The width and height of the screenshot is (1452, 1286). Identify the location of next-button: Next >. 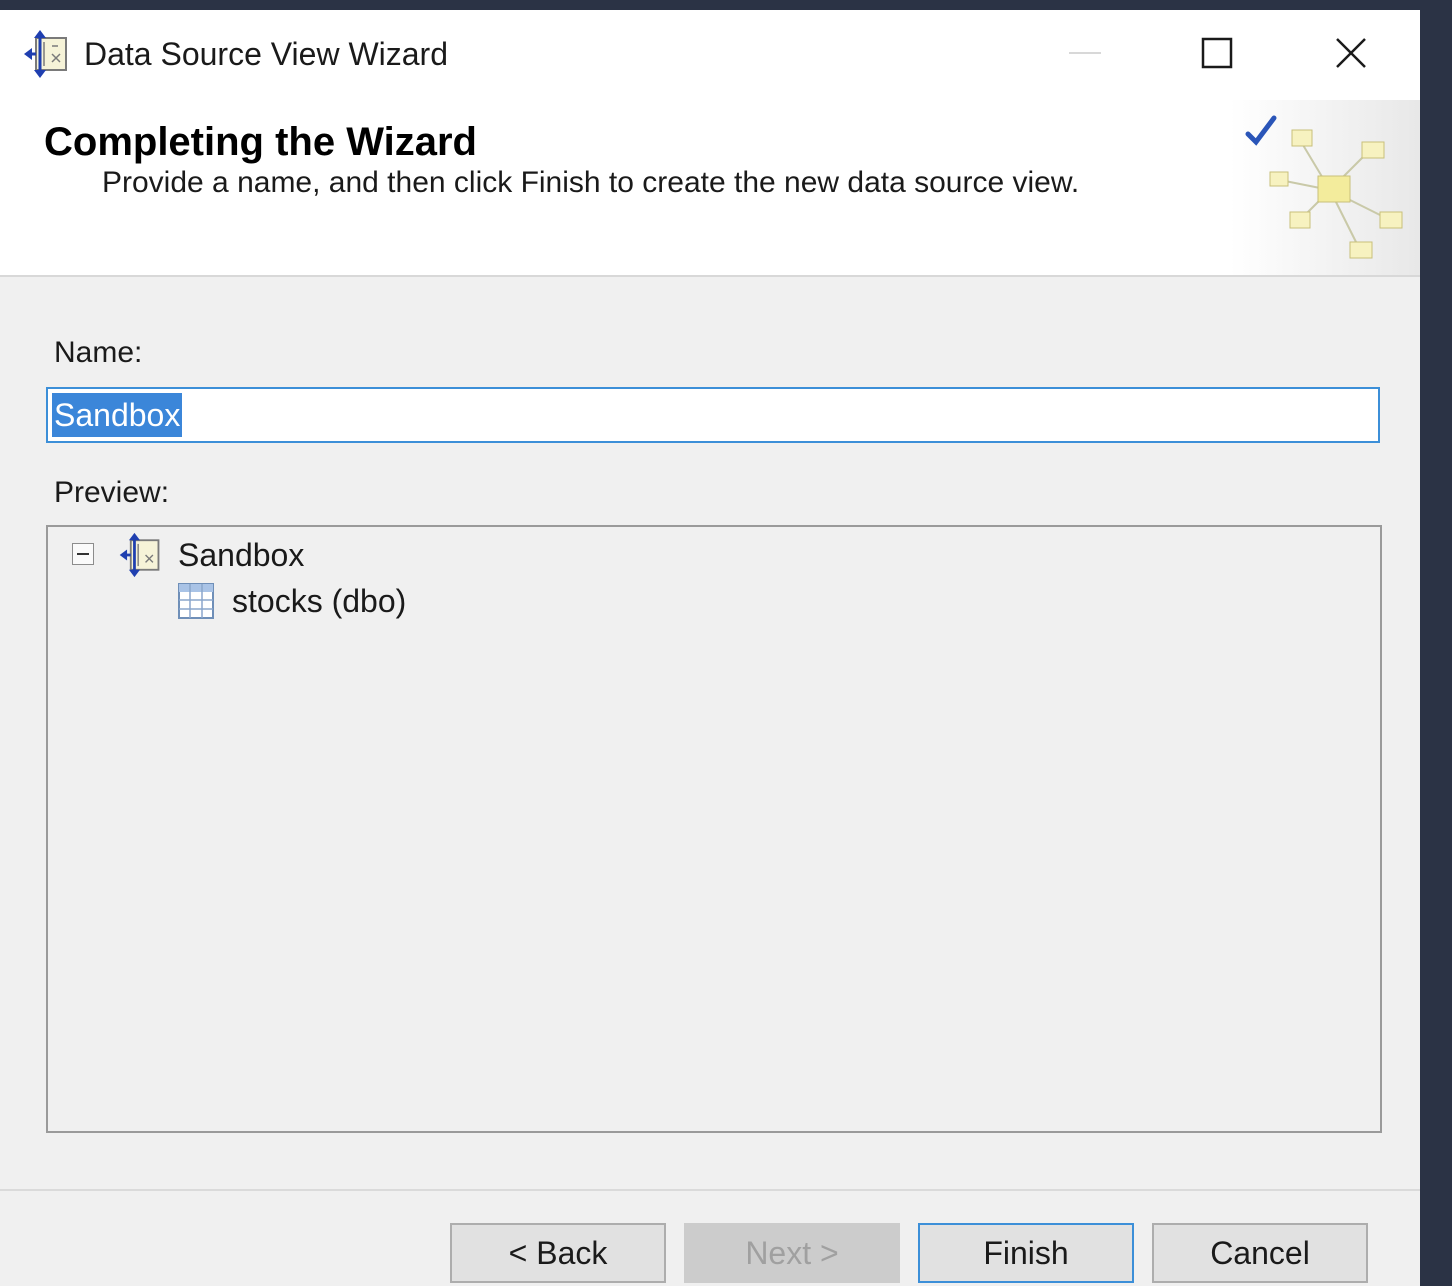
(792, 1253).